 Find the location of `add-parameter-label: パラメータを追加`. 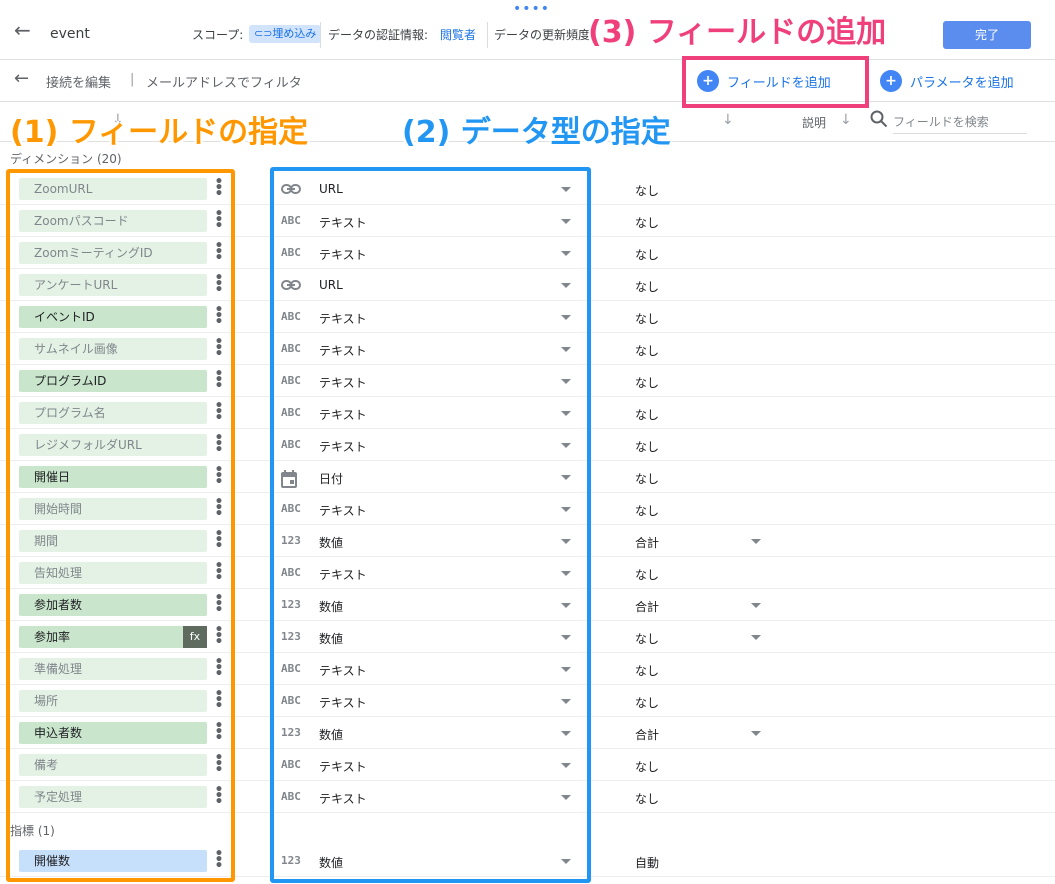

add-parameter-label: パラメータを追加 is located at coordinates (962, 83).